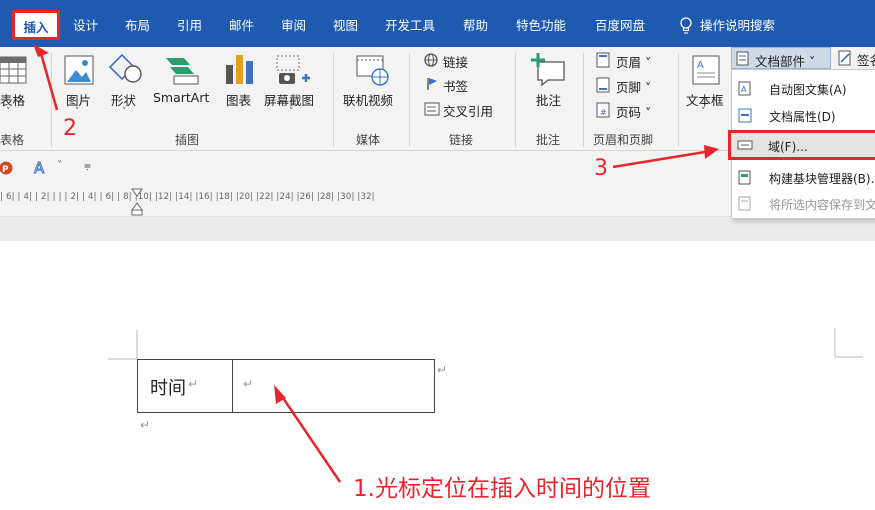 This screenshot has height=510, width=875. I want to click on step-3-label: 3, so click(601, 168).